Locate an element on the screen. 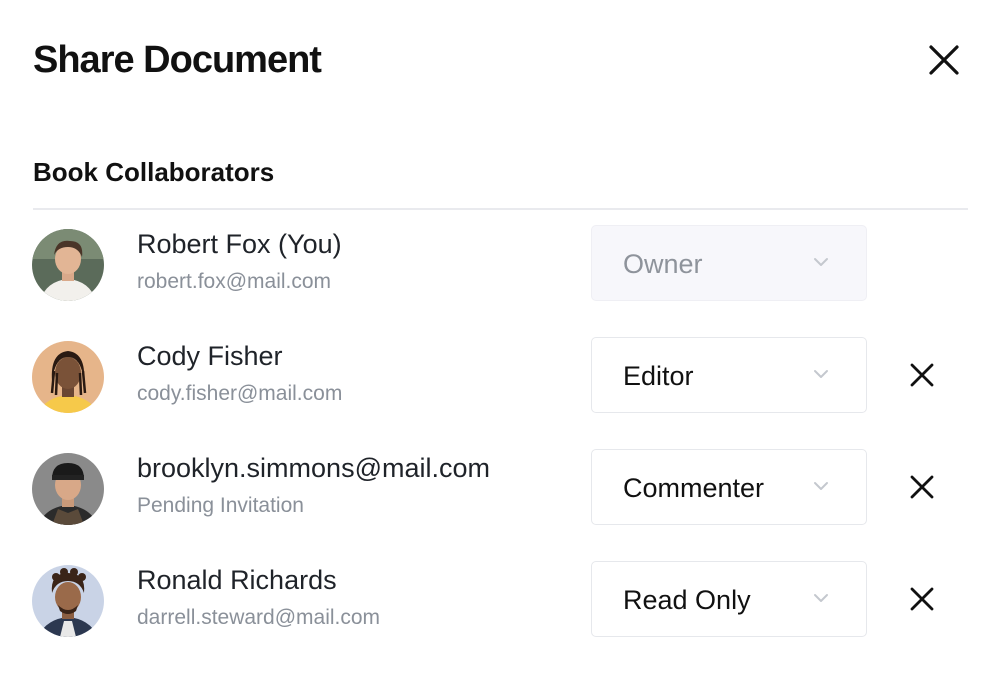 This screenshot has width=1000, height=673. role-select: Read Only is located at coordinates (729, 599).